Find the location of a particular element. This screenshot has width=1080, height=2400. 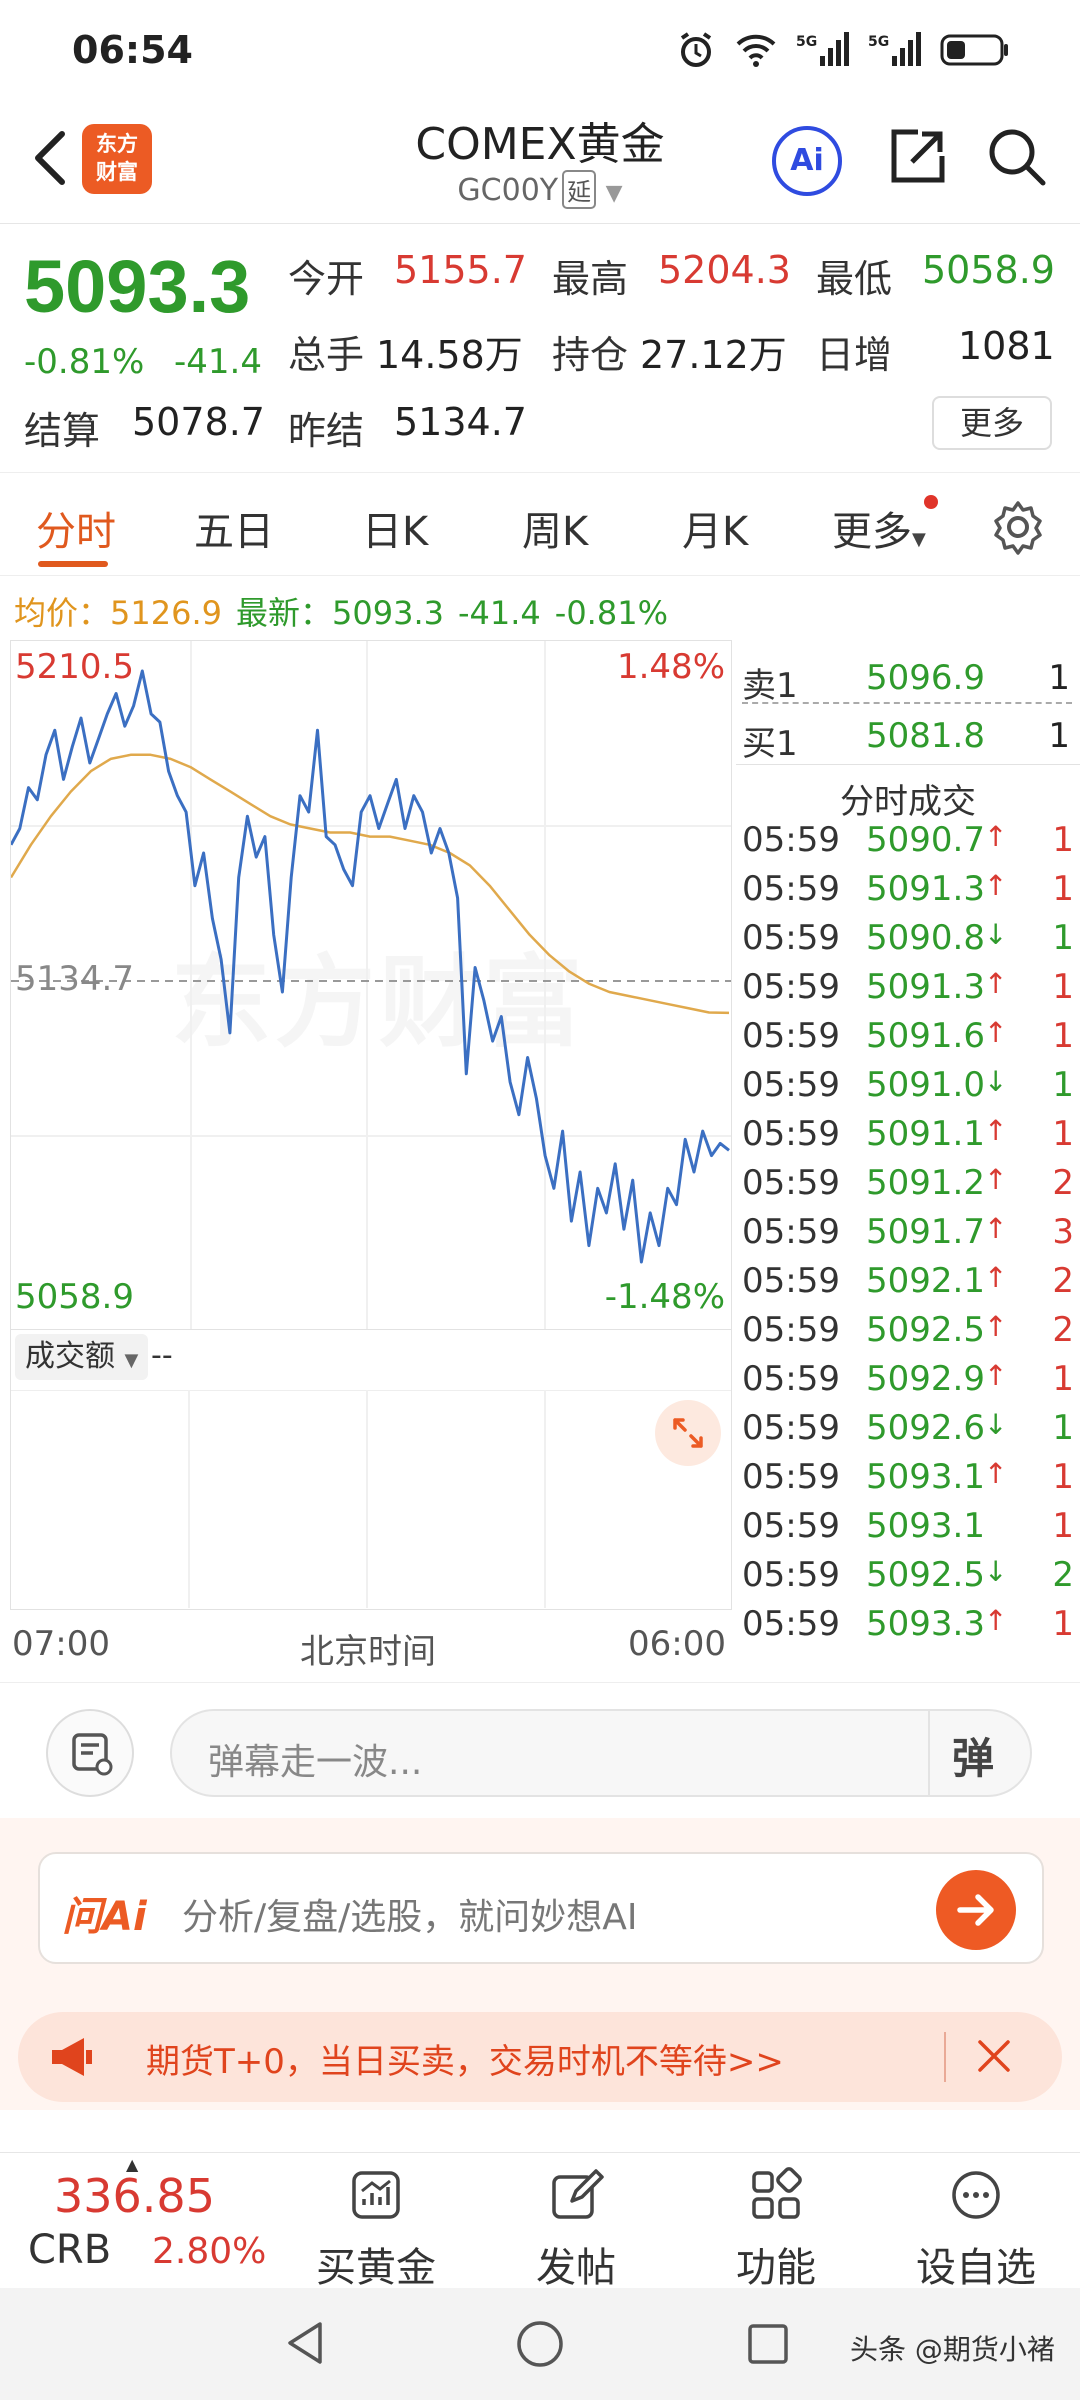

post-button: 发帖 is located at coordinates (576, 2229).